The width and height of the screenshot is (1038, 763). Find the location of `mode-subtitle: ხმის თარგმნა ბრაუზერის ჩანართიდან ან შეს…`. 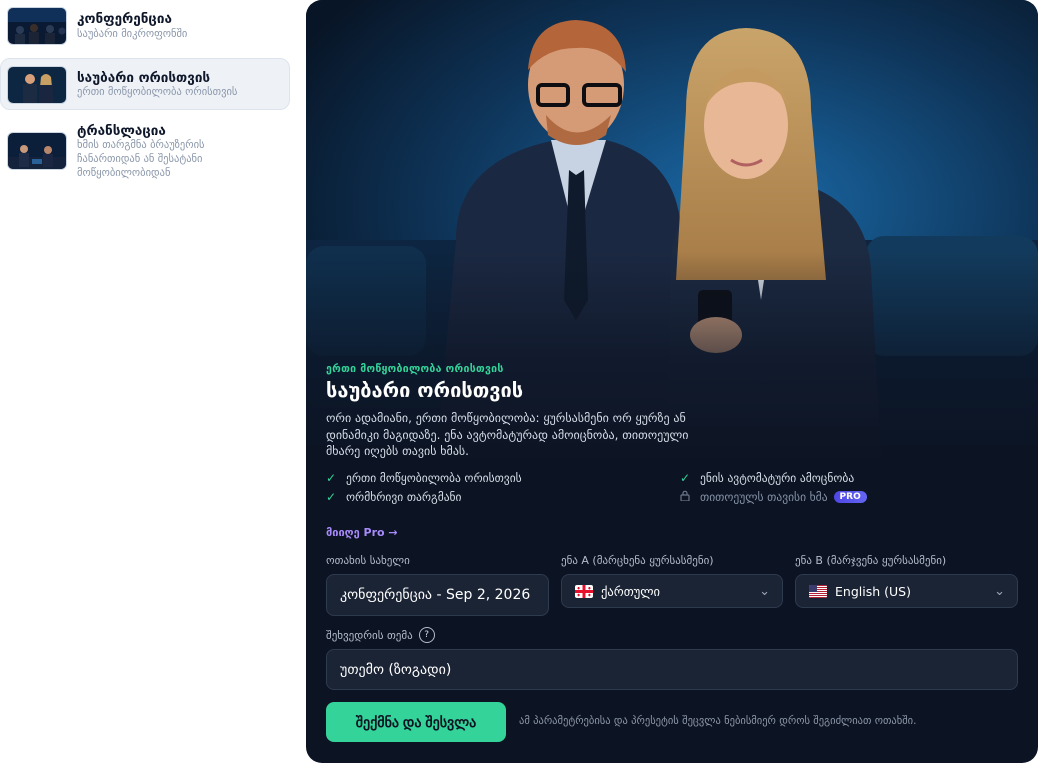

mode-subtitle: ხმის თარგმნა ბრაუზერის ჩანართიდან ან შეს… is located at coordinates (141, 159).